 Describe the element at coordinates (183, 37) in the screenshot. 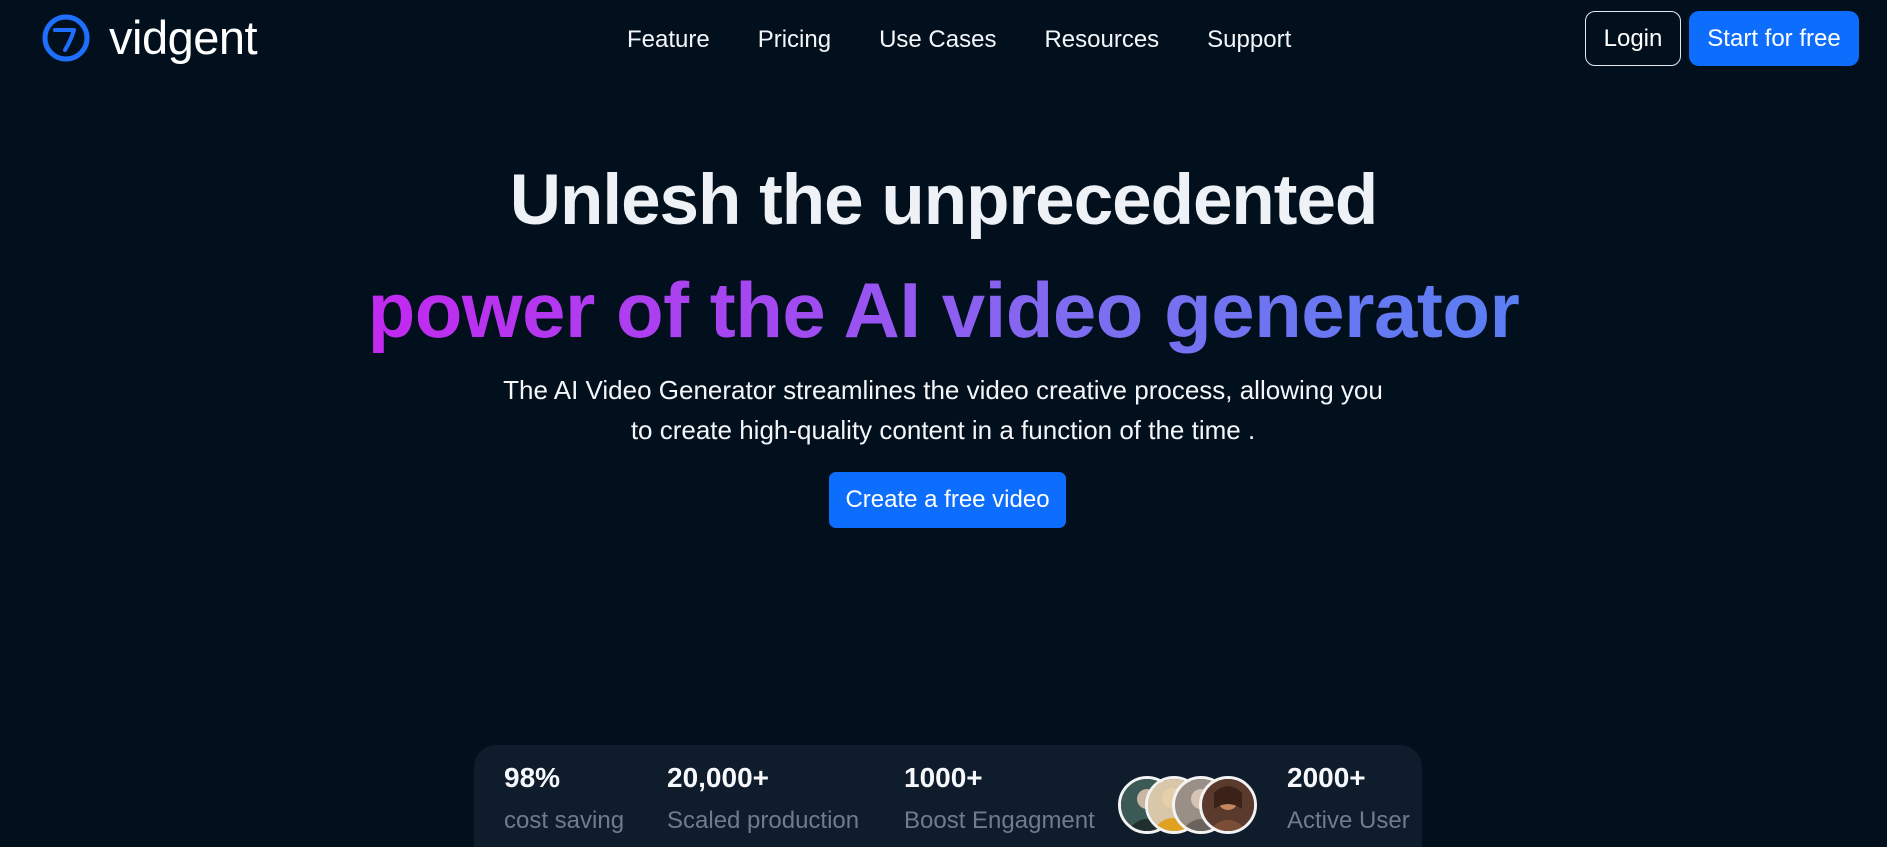

I see `brand-name: vidgent` at that location.